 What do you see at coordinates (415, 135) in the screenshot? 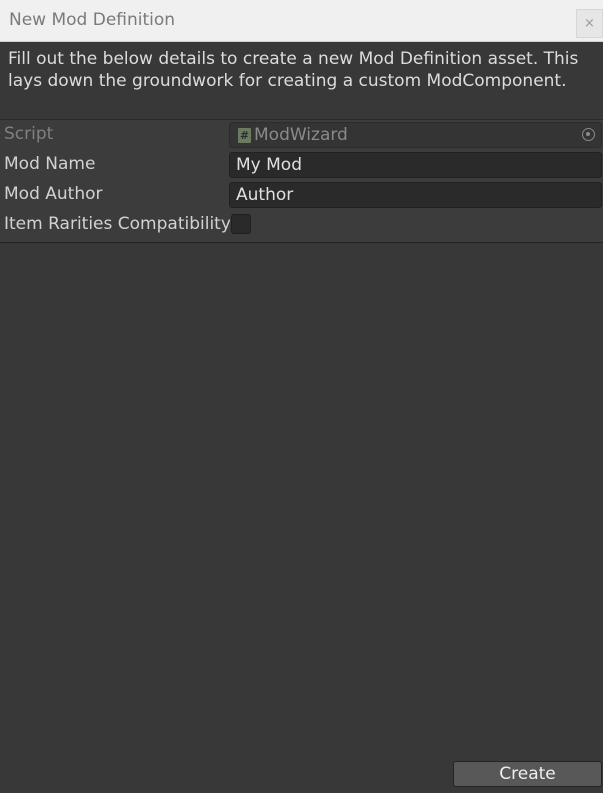
I see `script-field: # ModWizard` at bounding box center [415, 135].